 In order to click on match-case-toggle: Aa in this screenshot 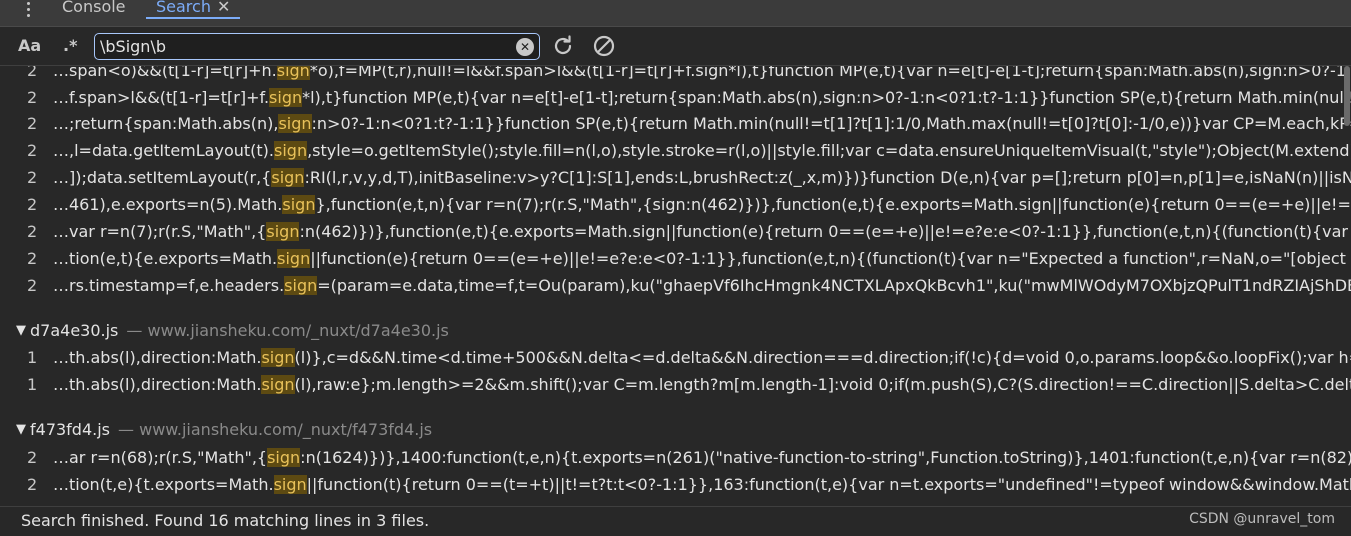, I will do `click(29, 45)`.